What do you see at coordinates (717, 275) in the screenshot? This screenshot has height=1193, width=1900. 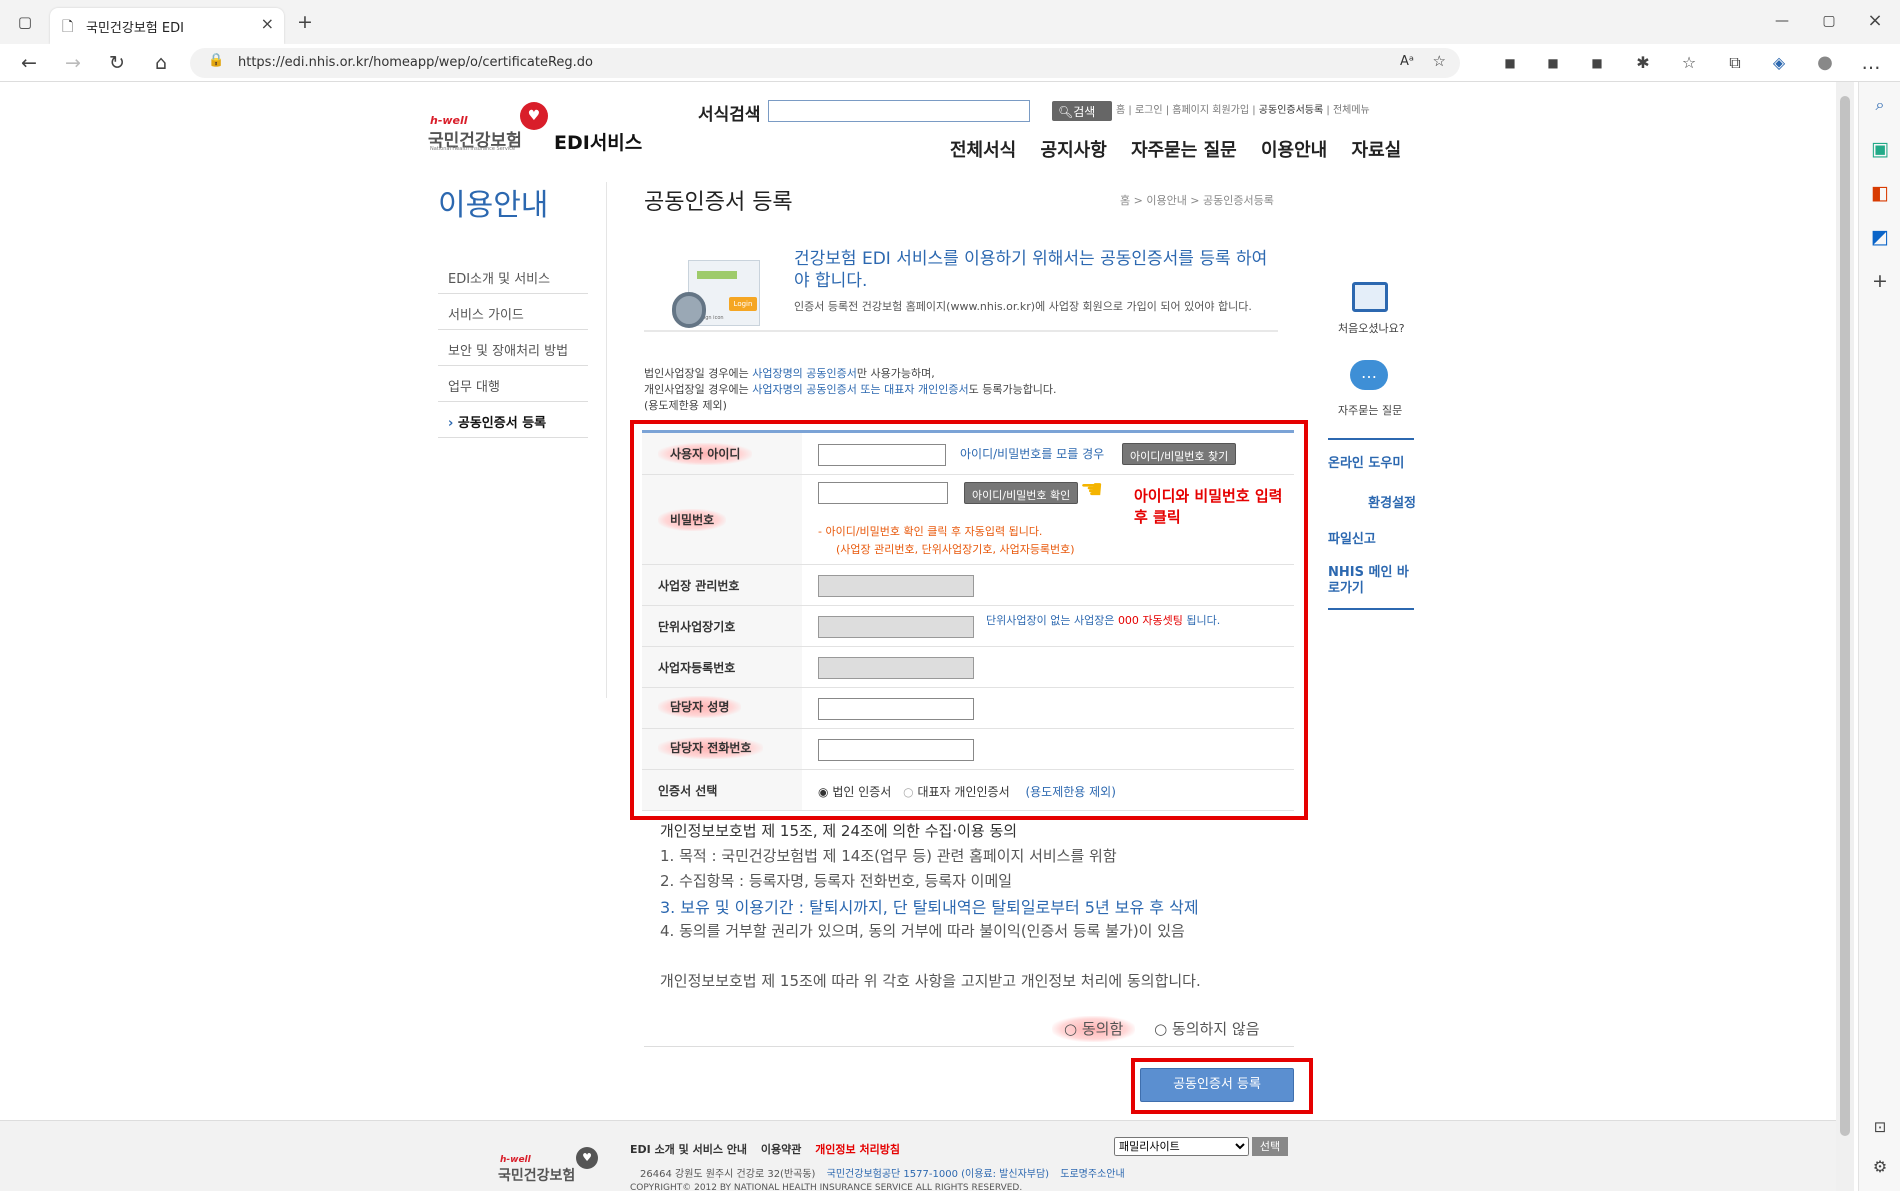 I see `illus-bar` at bounding box center [717, 275].